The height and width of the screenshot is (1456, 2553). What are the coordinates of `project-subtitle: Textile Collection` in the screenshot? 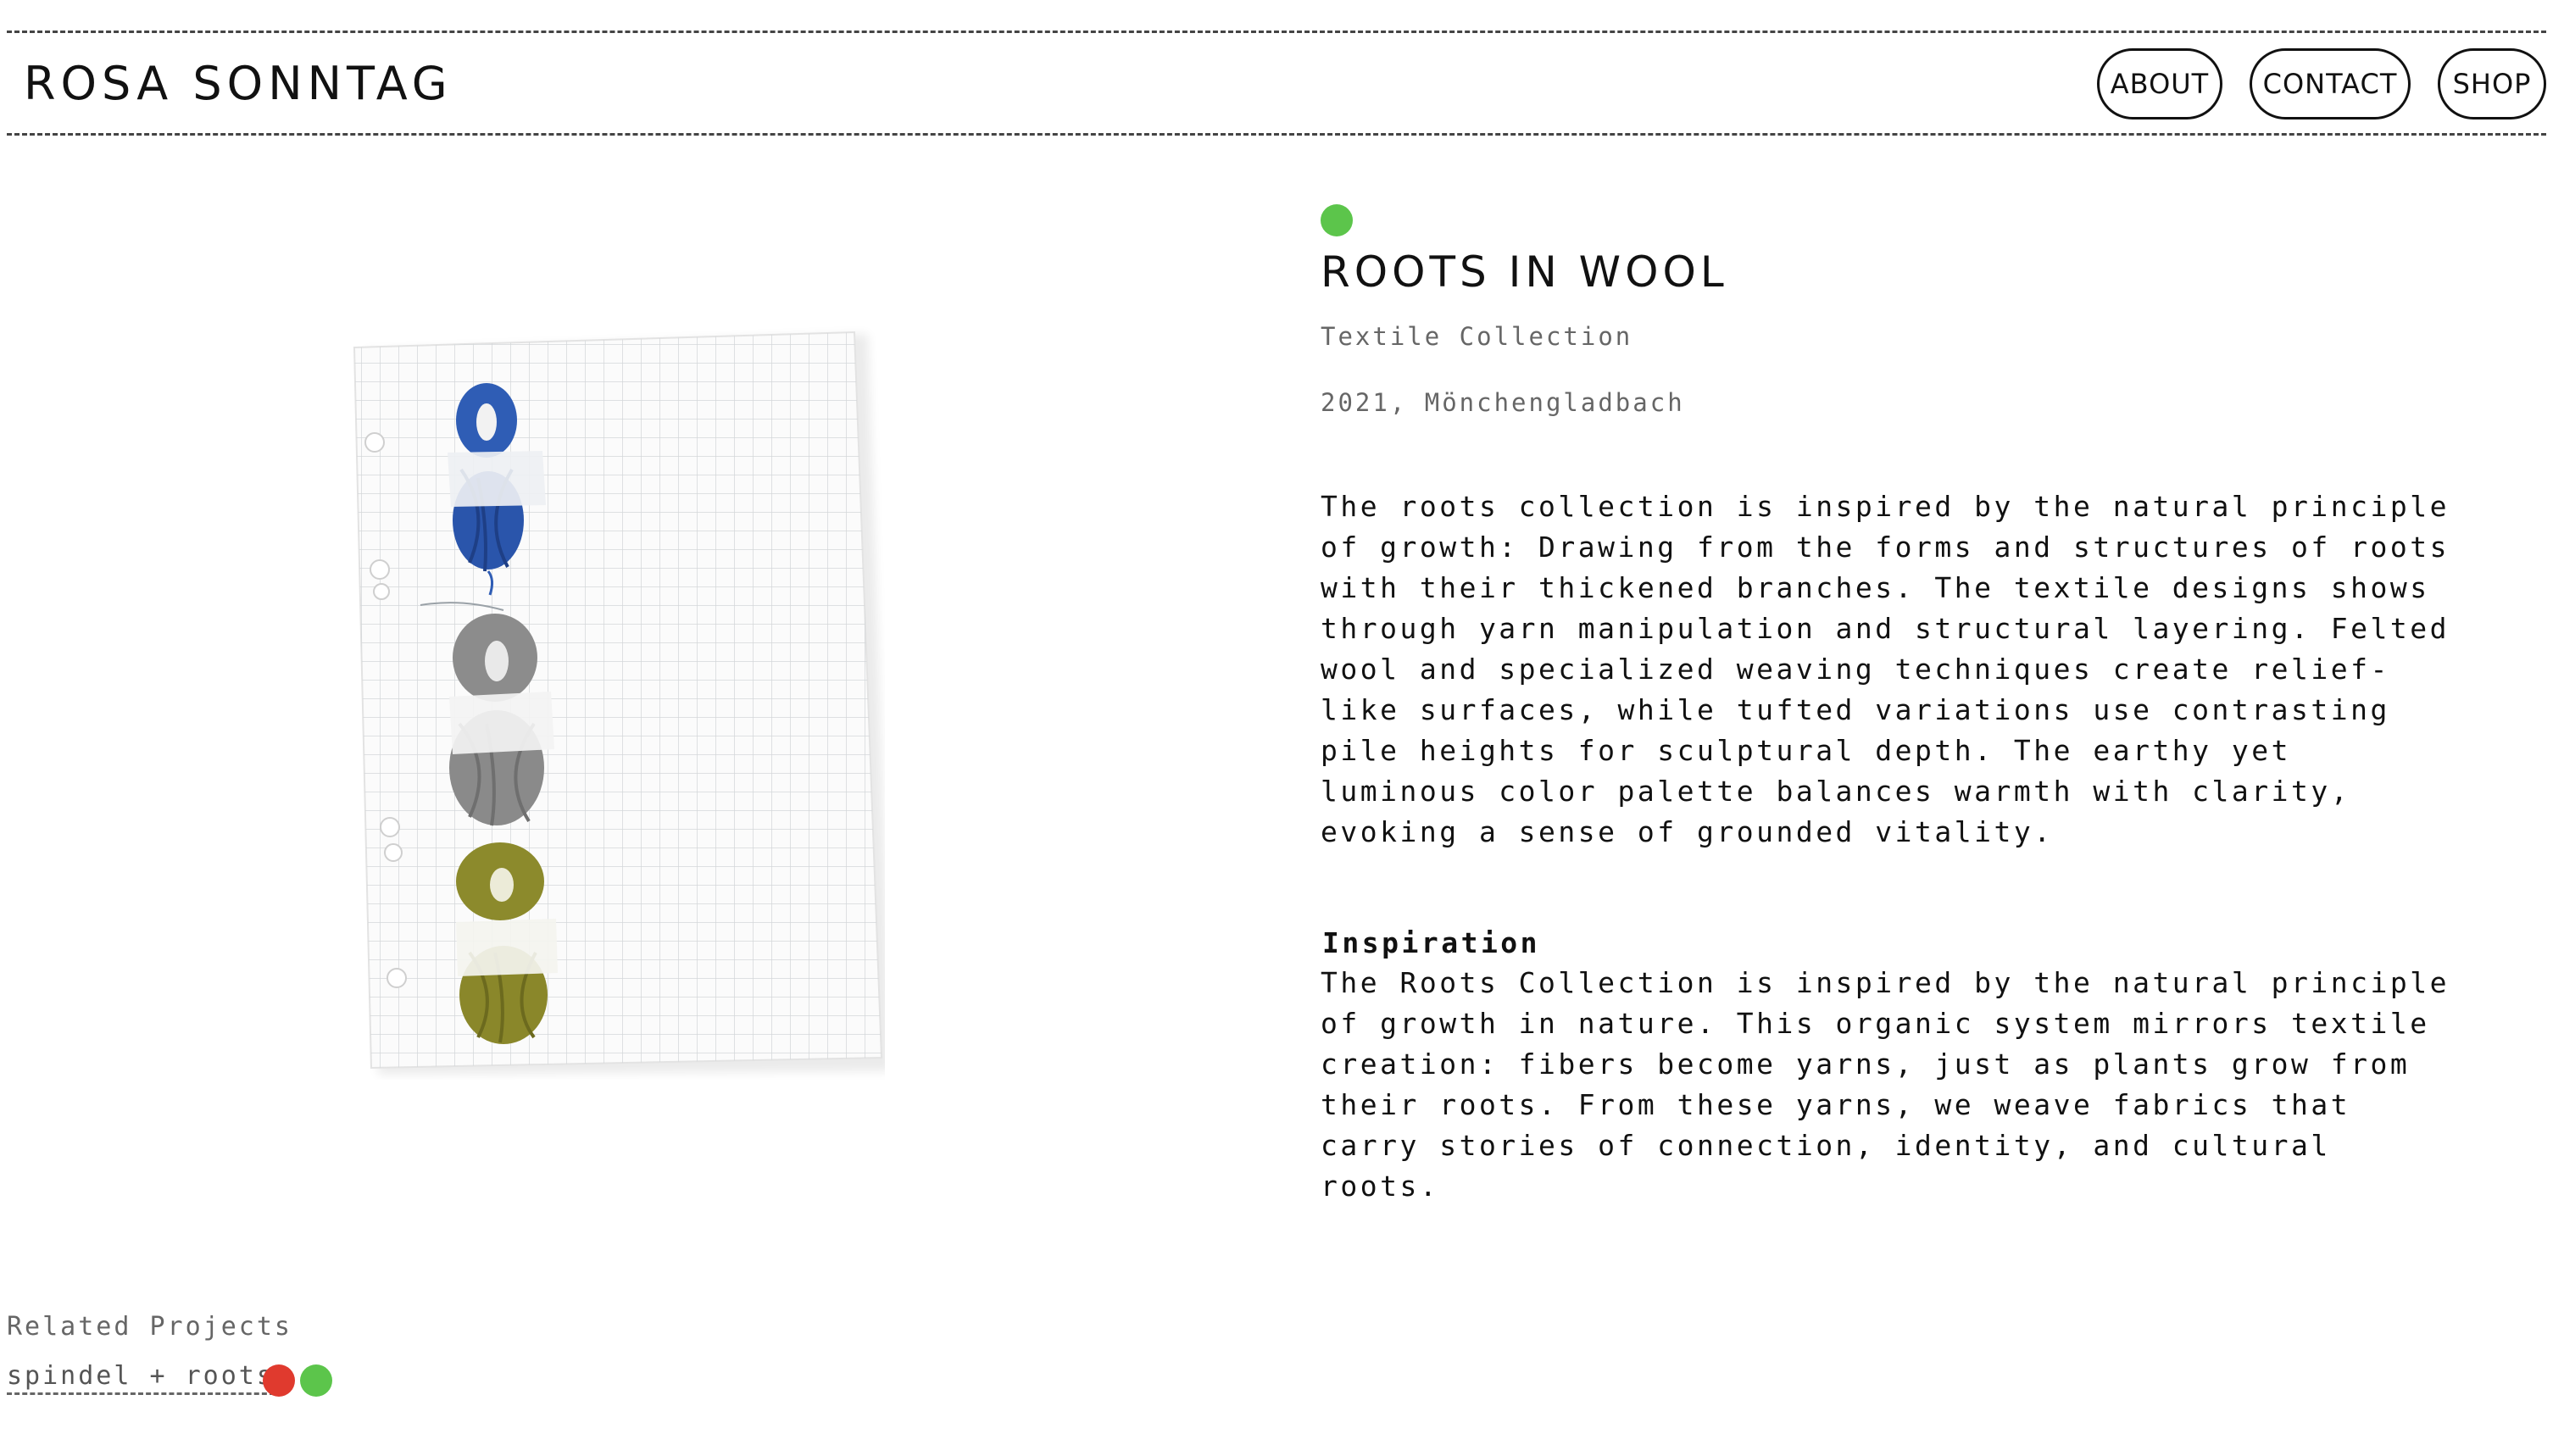 It's located at (1477, 336).